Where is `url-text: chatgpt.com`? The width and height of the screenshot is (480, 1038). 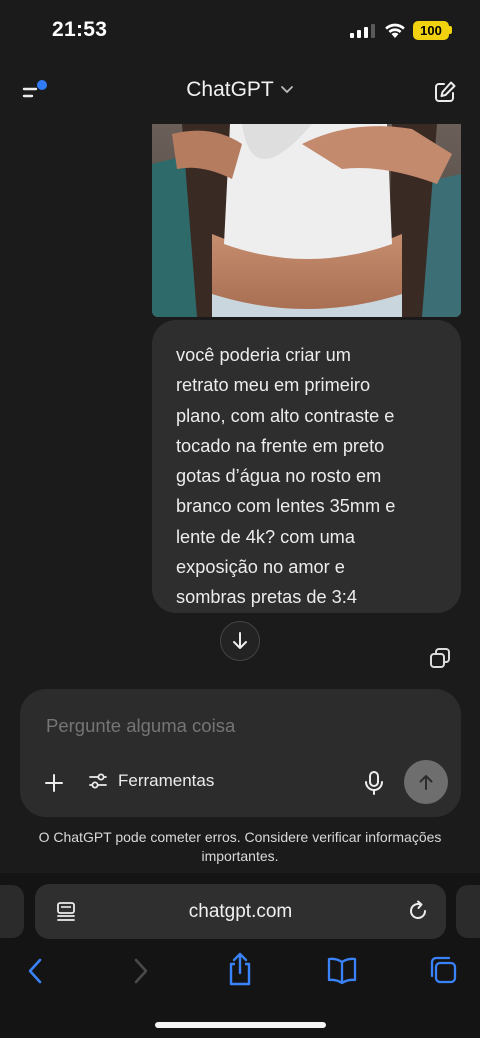
url-text: chatgpt.com is located at coordinates (240, 911).